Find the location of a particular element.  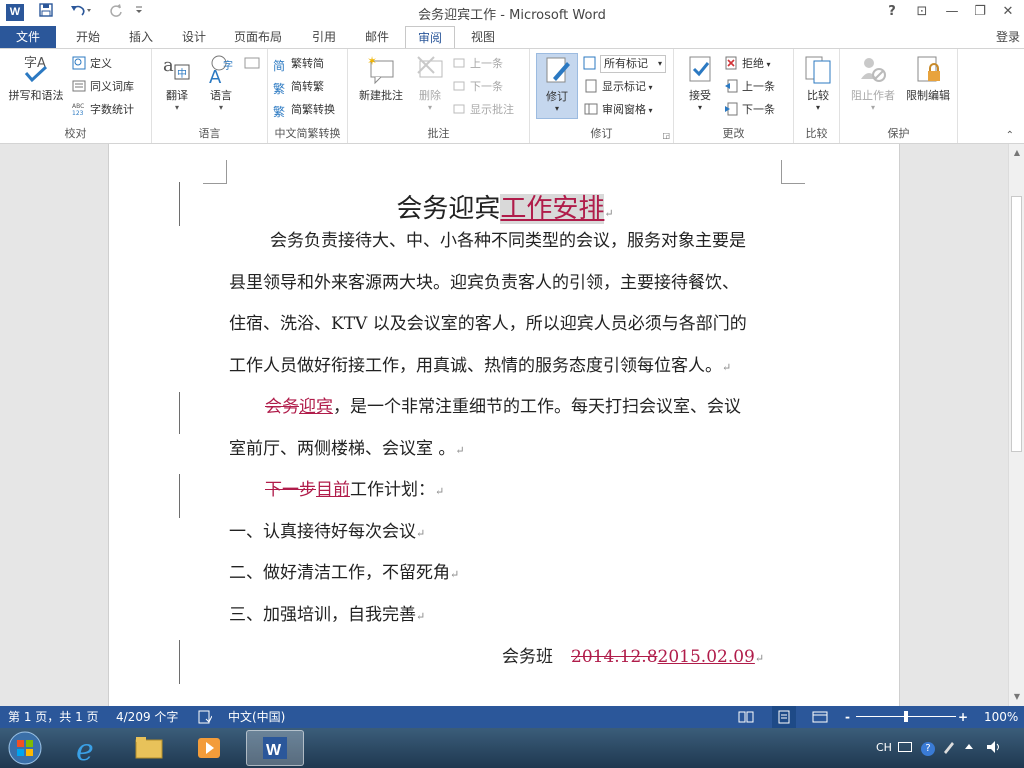

prev-comment-button: 上一条 is located at coordinates (477, 64).